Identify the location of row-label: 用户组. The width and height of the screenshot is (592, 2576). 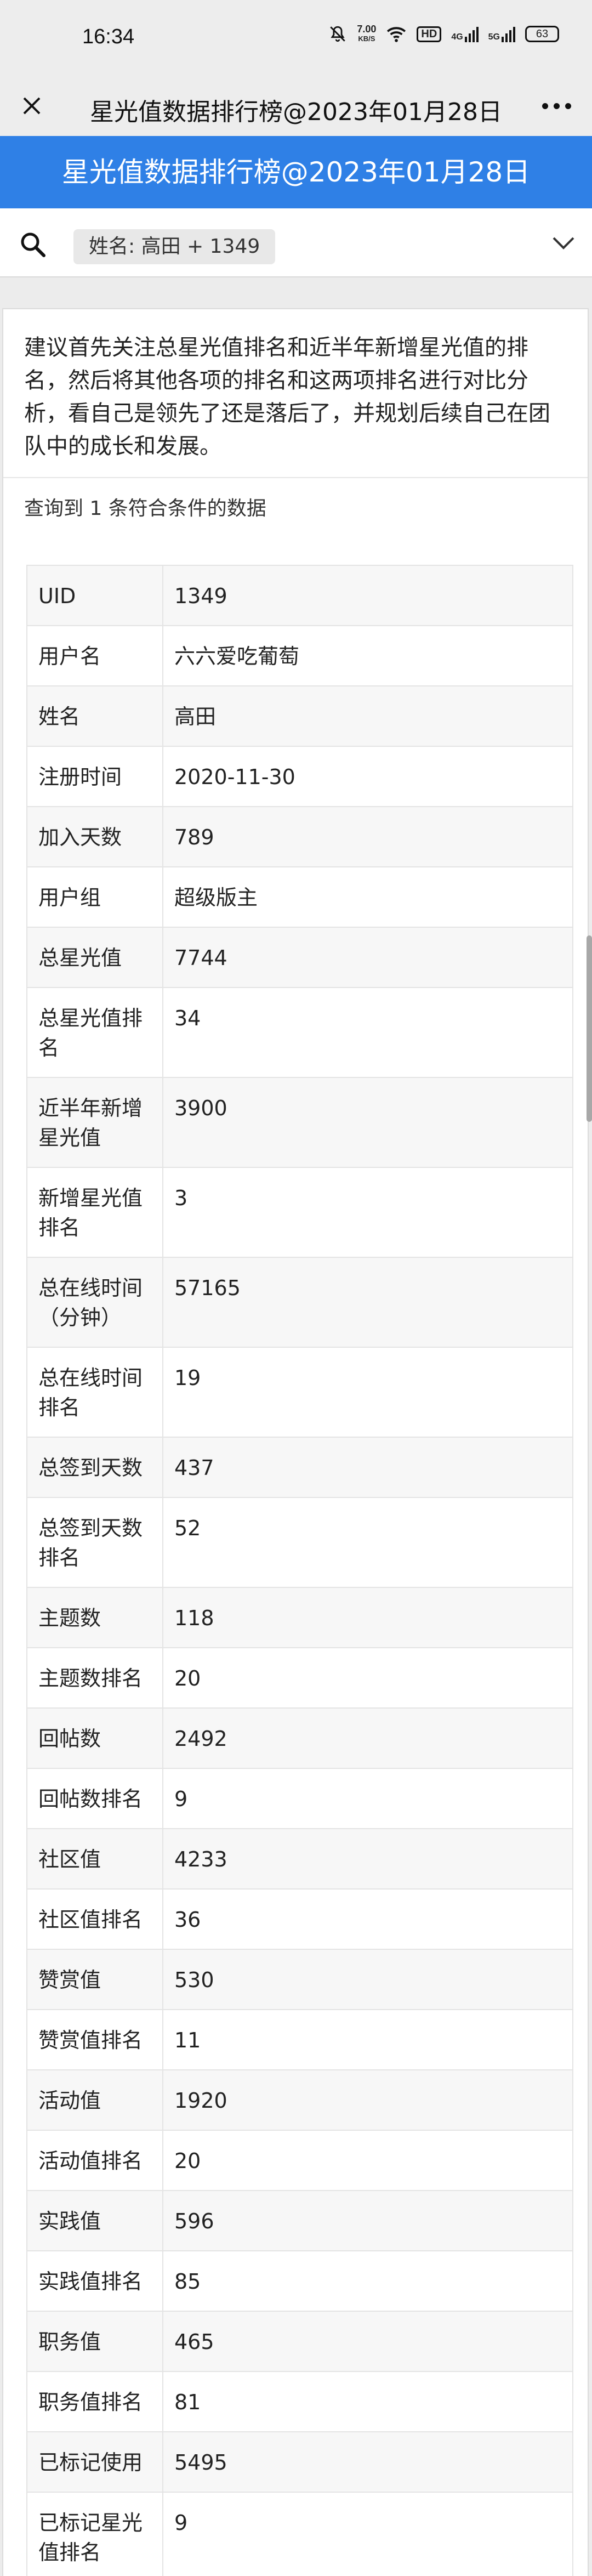
(94, 897).